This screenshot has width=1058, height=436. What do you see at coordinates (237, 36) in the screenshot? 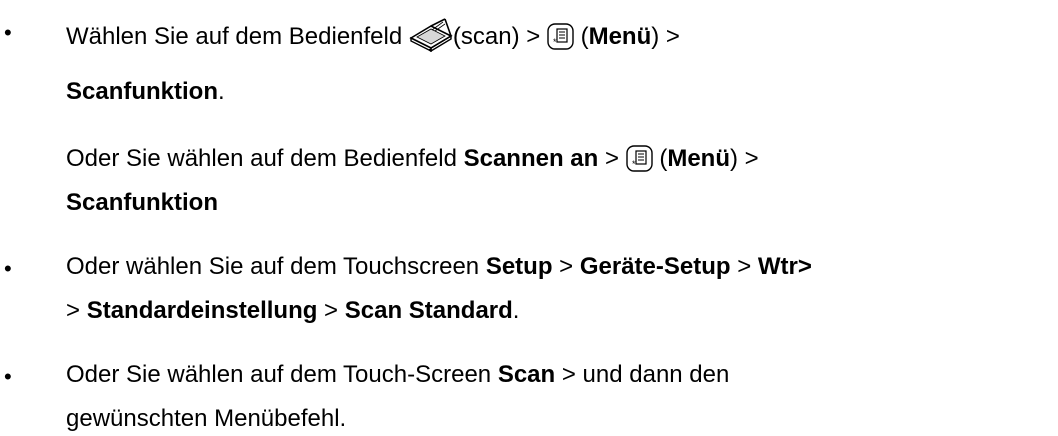
I see `text: Wählen Sie auf dem Bedienfeld` at bounding box center [237, 36].